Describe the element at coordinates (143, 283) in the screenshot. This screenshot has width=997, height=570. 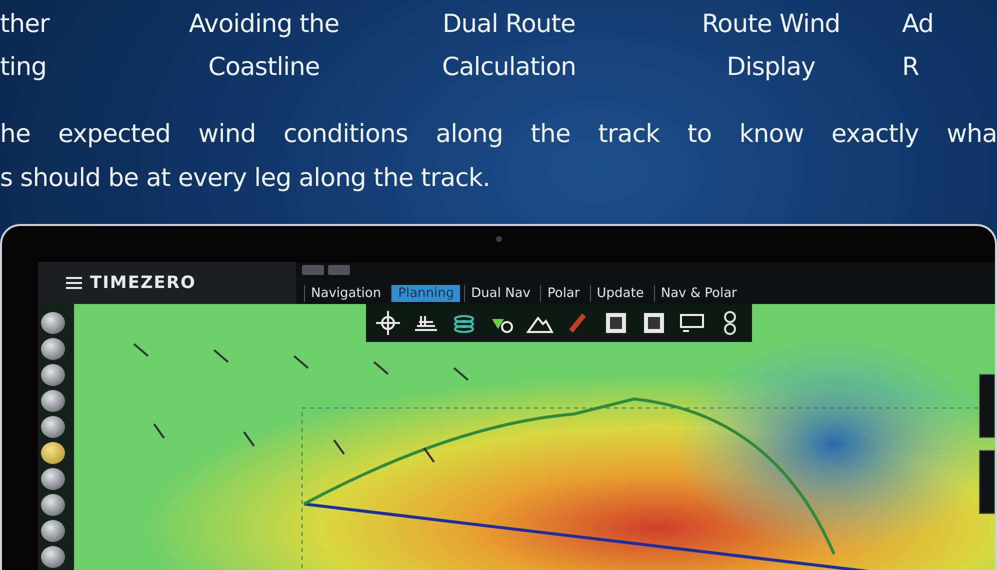
I see `logo-text: TIMEZERO` at that location.